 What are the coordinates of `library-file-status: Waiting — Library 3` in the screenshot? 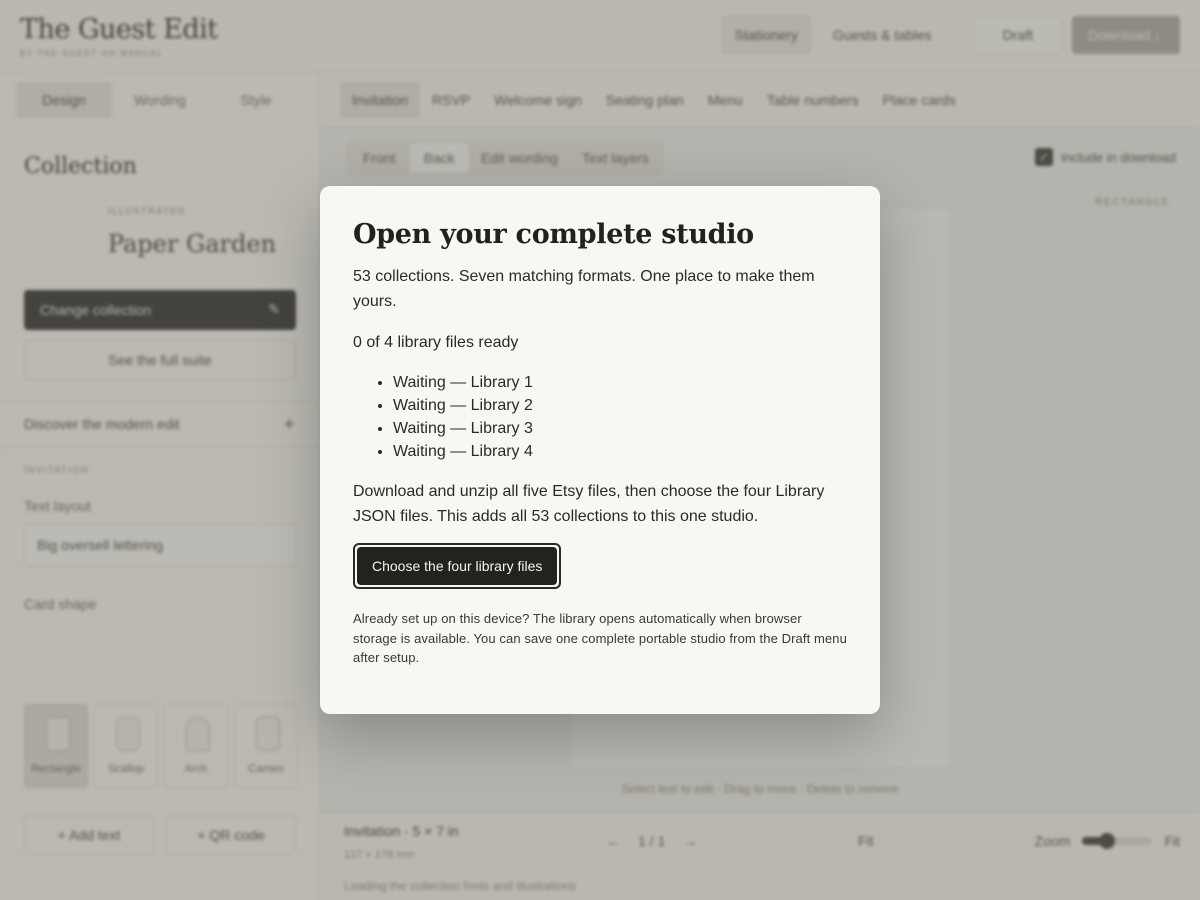 It's located at (620, 428).